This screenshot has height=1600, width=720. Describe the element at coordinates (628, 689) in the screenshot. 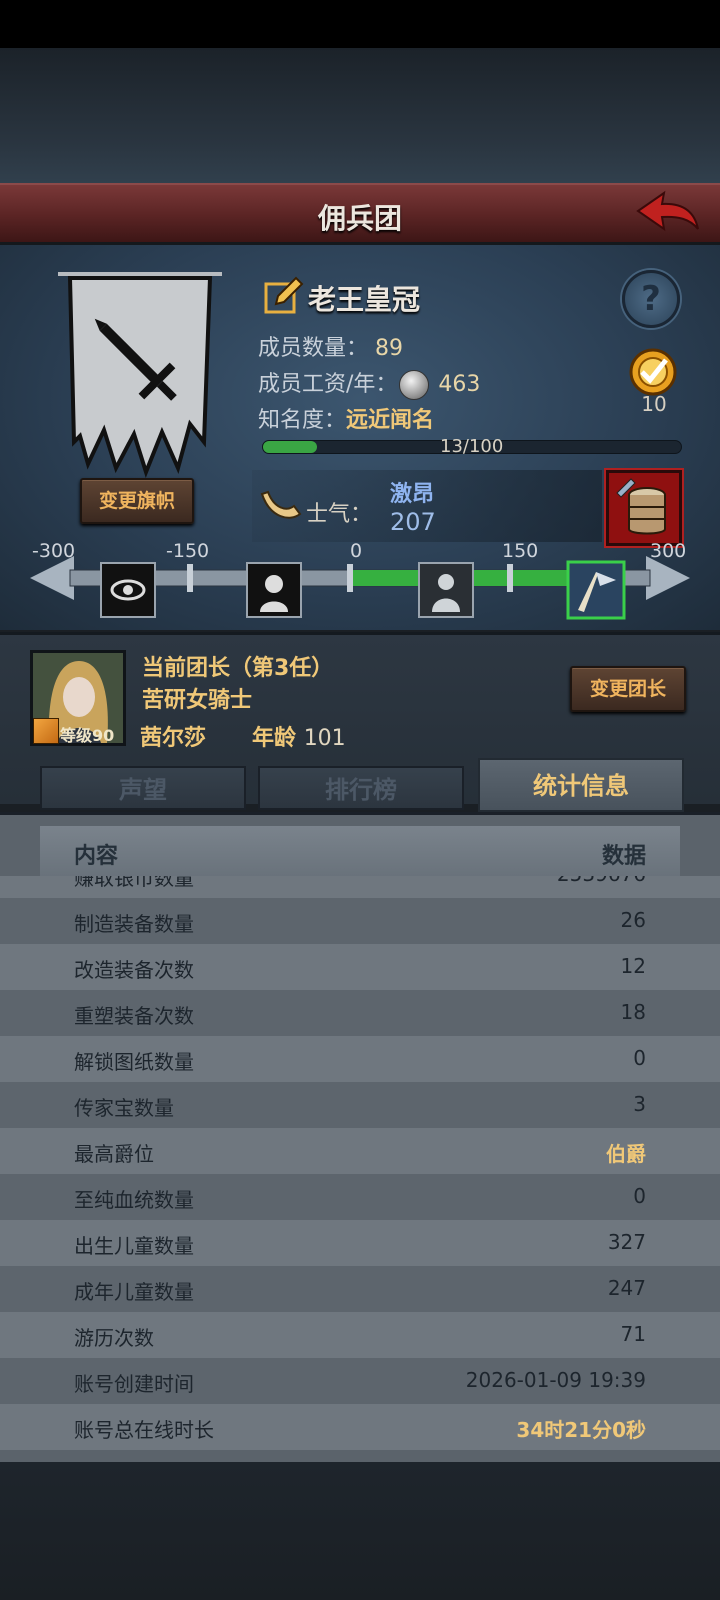

I see `change-leader-button: 变更团长` at that location.